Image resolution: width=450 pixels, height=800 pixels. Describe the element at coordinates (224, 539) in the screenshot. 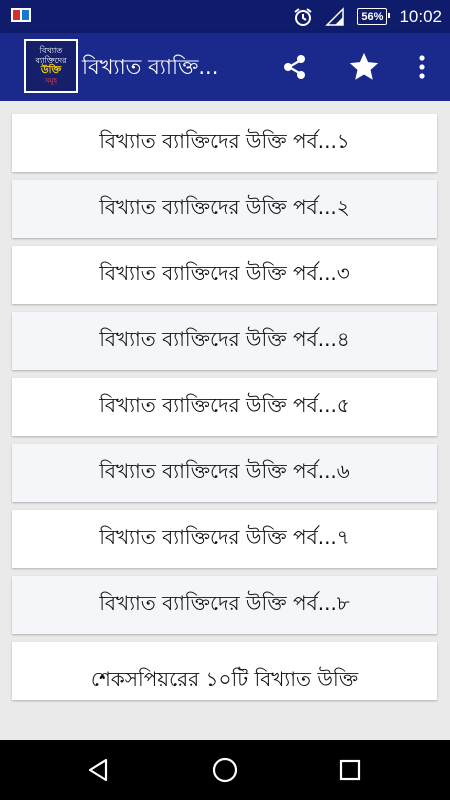

I see `list-item: বিখ্যাত ব্যাক্তিদের উক্তি পর্ব...৭` at that location.